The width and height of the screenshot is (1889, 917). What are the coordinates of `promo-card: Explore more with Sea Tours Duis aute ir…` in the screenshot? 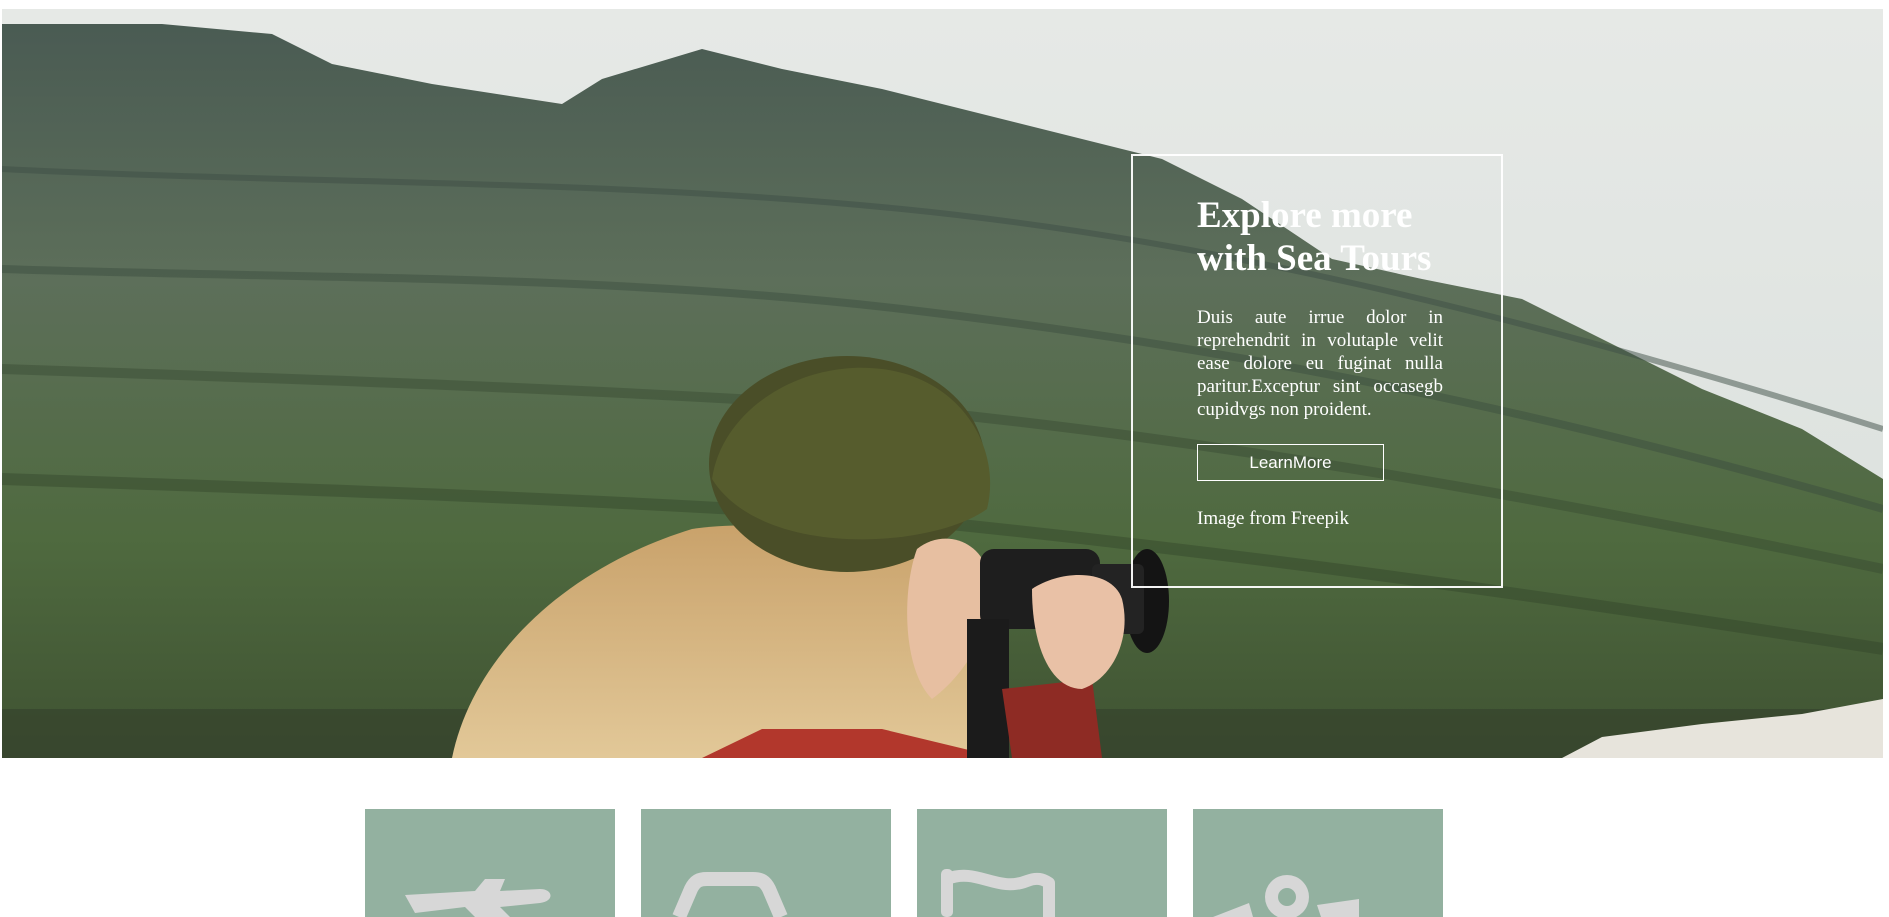 It's located at (1317, 371).